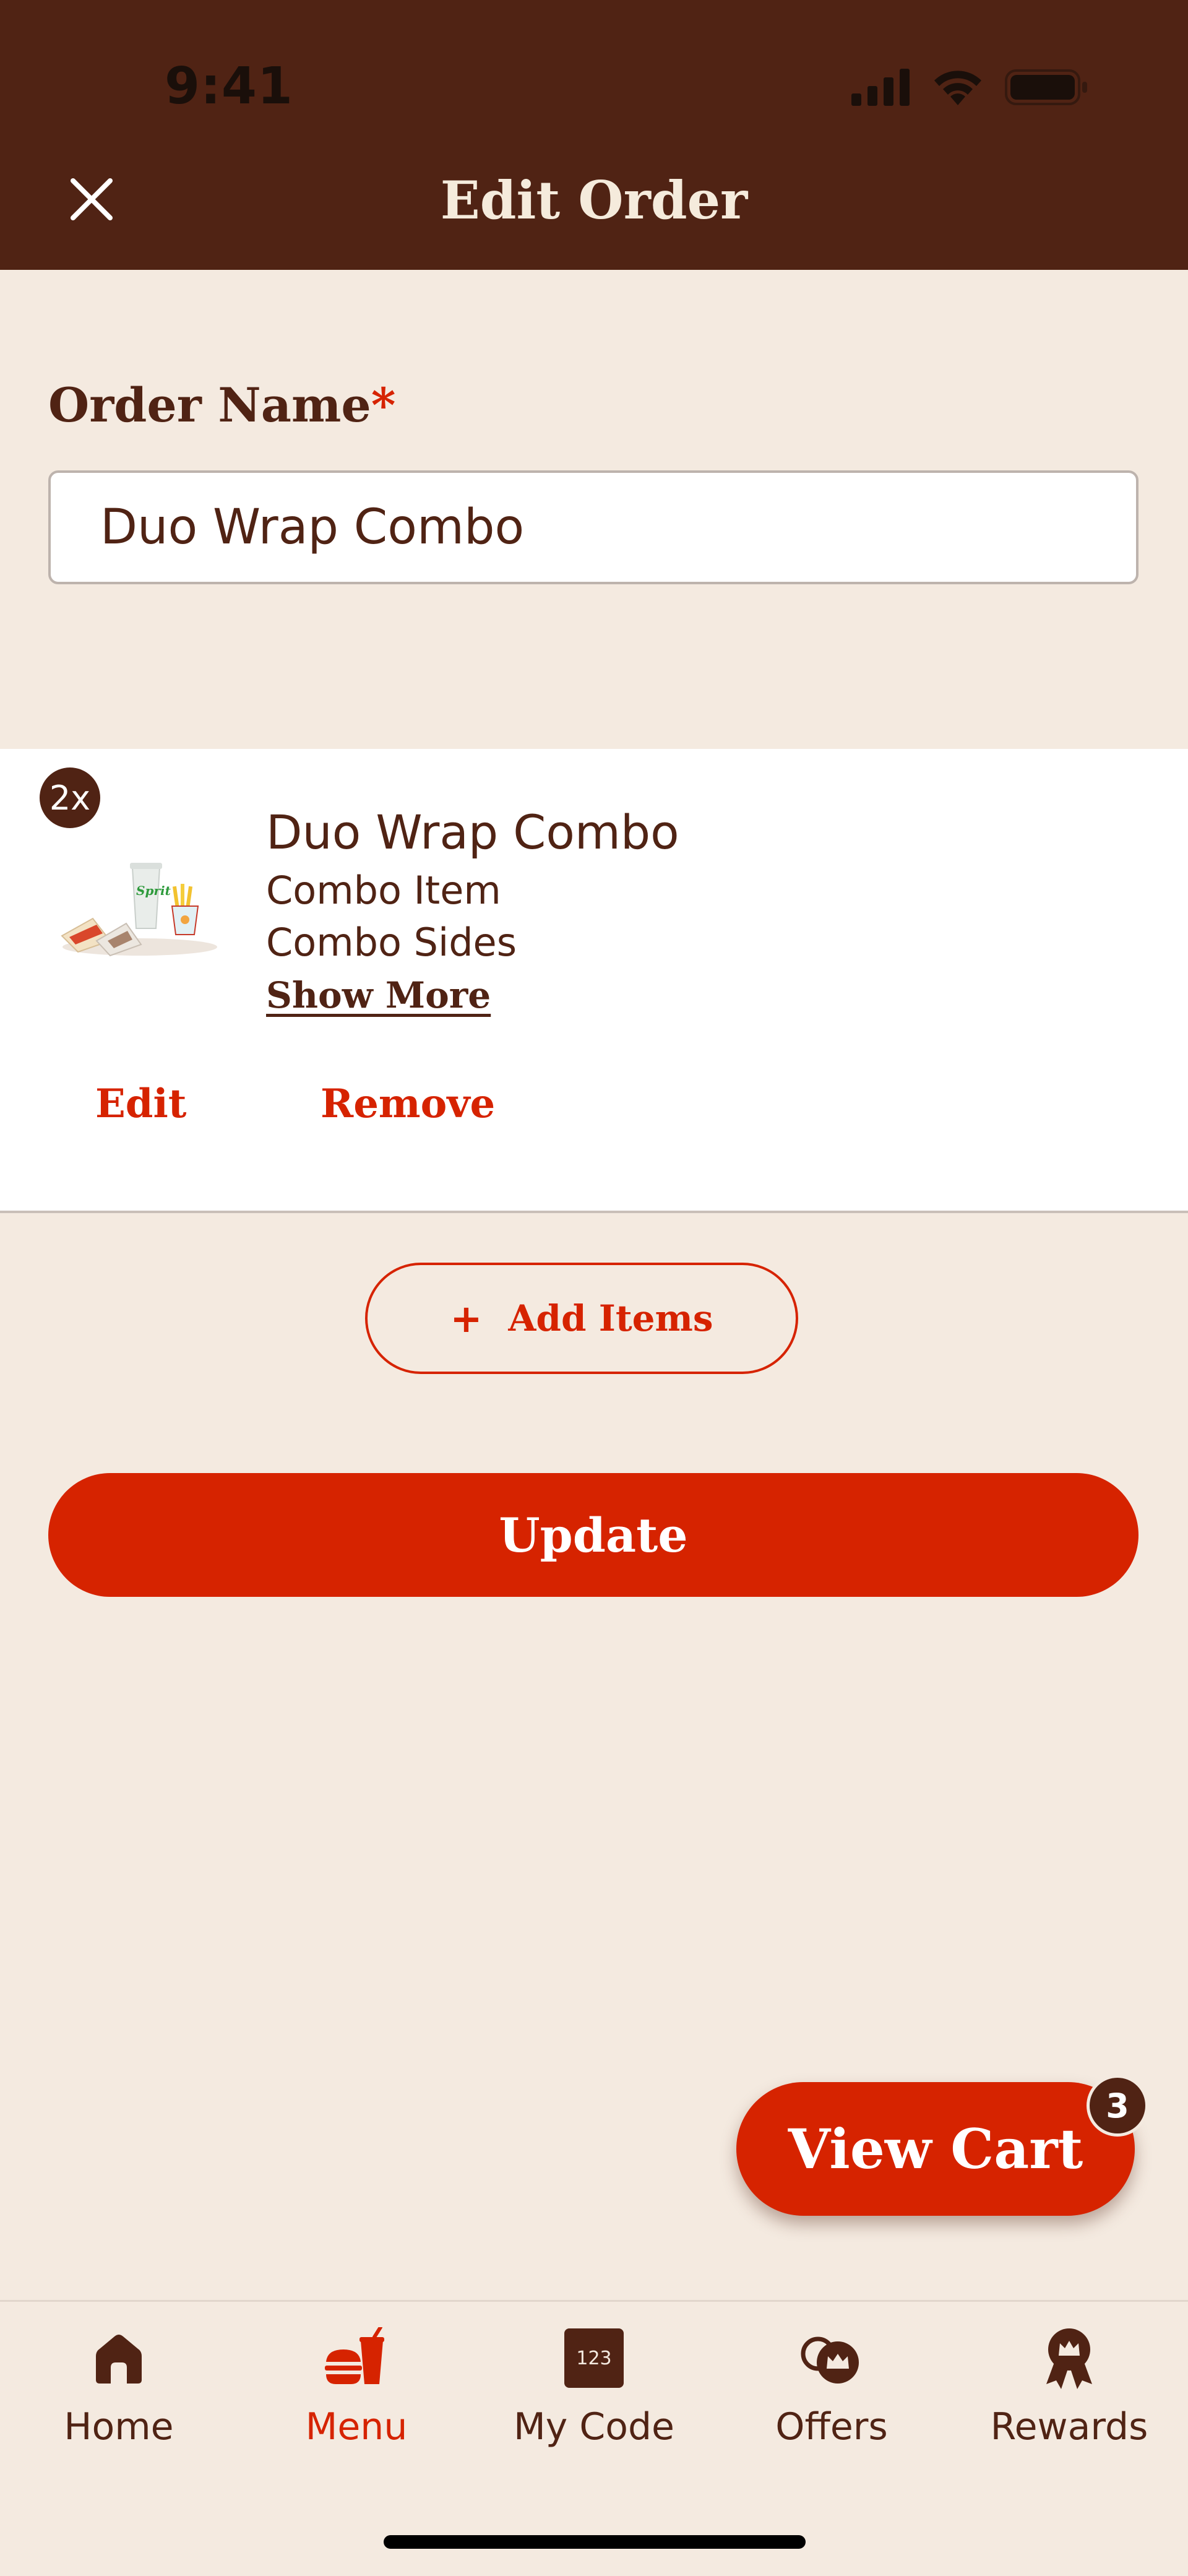 This screenshot has height=2576, width=1188. What do you see at coordinates (831, 2426) in the screenshot?
I see `tab-offers-label: Offers` at bounding box center [831, 2426].